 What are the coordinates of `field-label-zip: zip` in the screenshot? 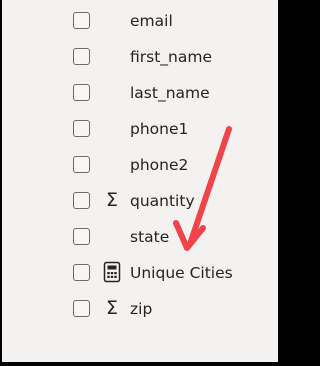 It's located at (141, 309).